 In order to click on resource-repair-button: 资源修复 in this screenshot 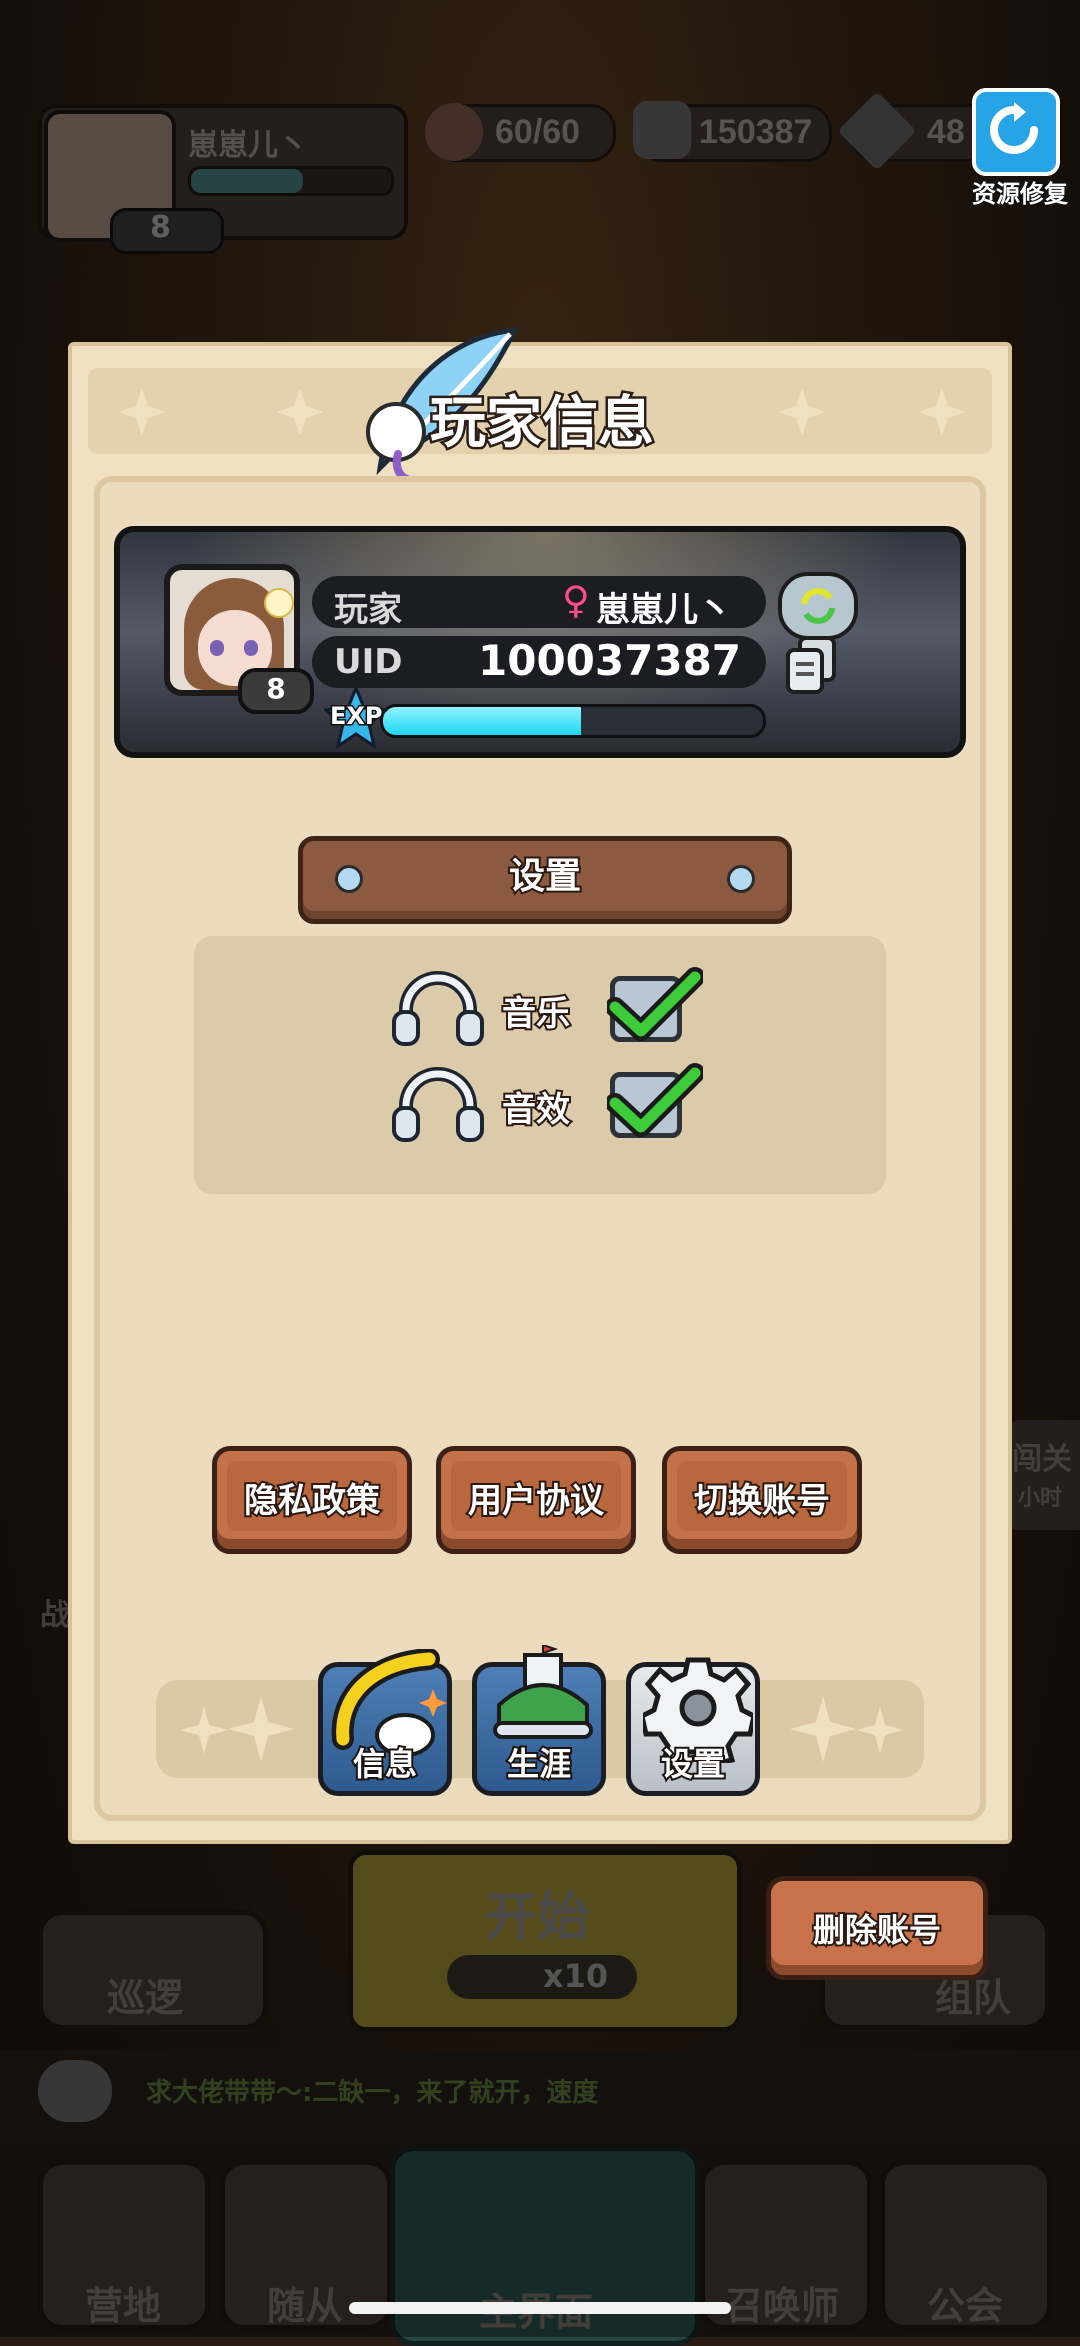, I will do `click(1020, 149)`.